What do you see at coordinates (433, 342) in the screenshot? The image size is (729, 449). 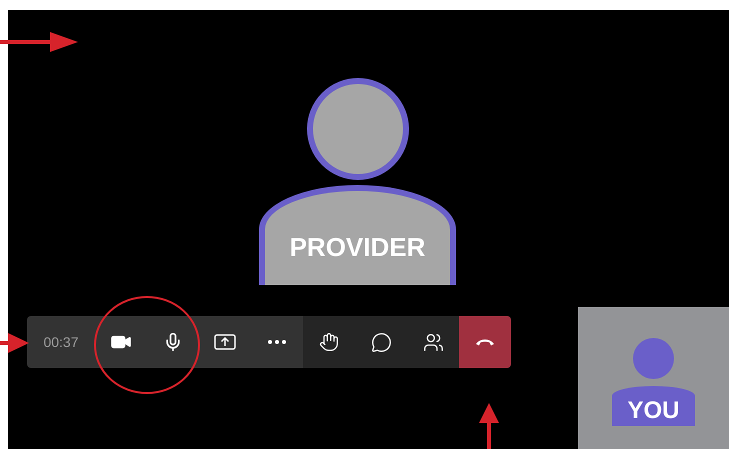 I see `people-icon` at bounding box center [433, 342].